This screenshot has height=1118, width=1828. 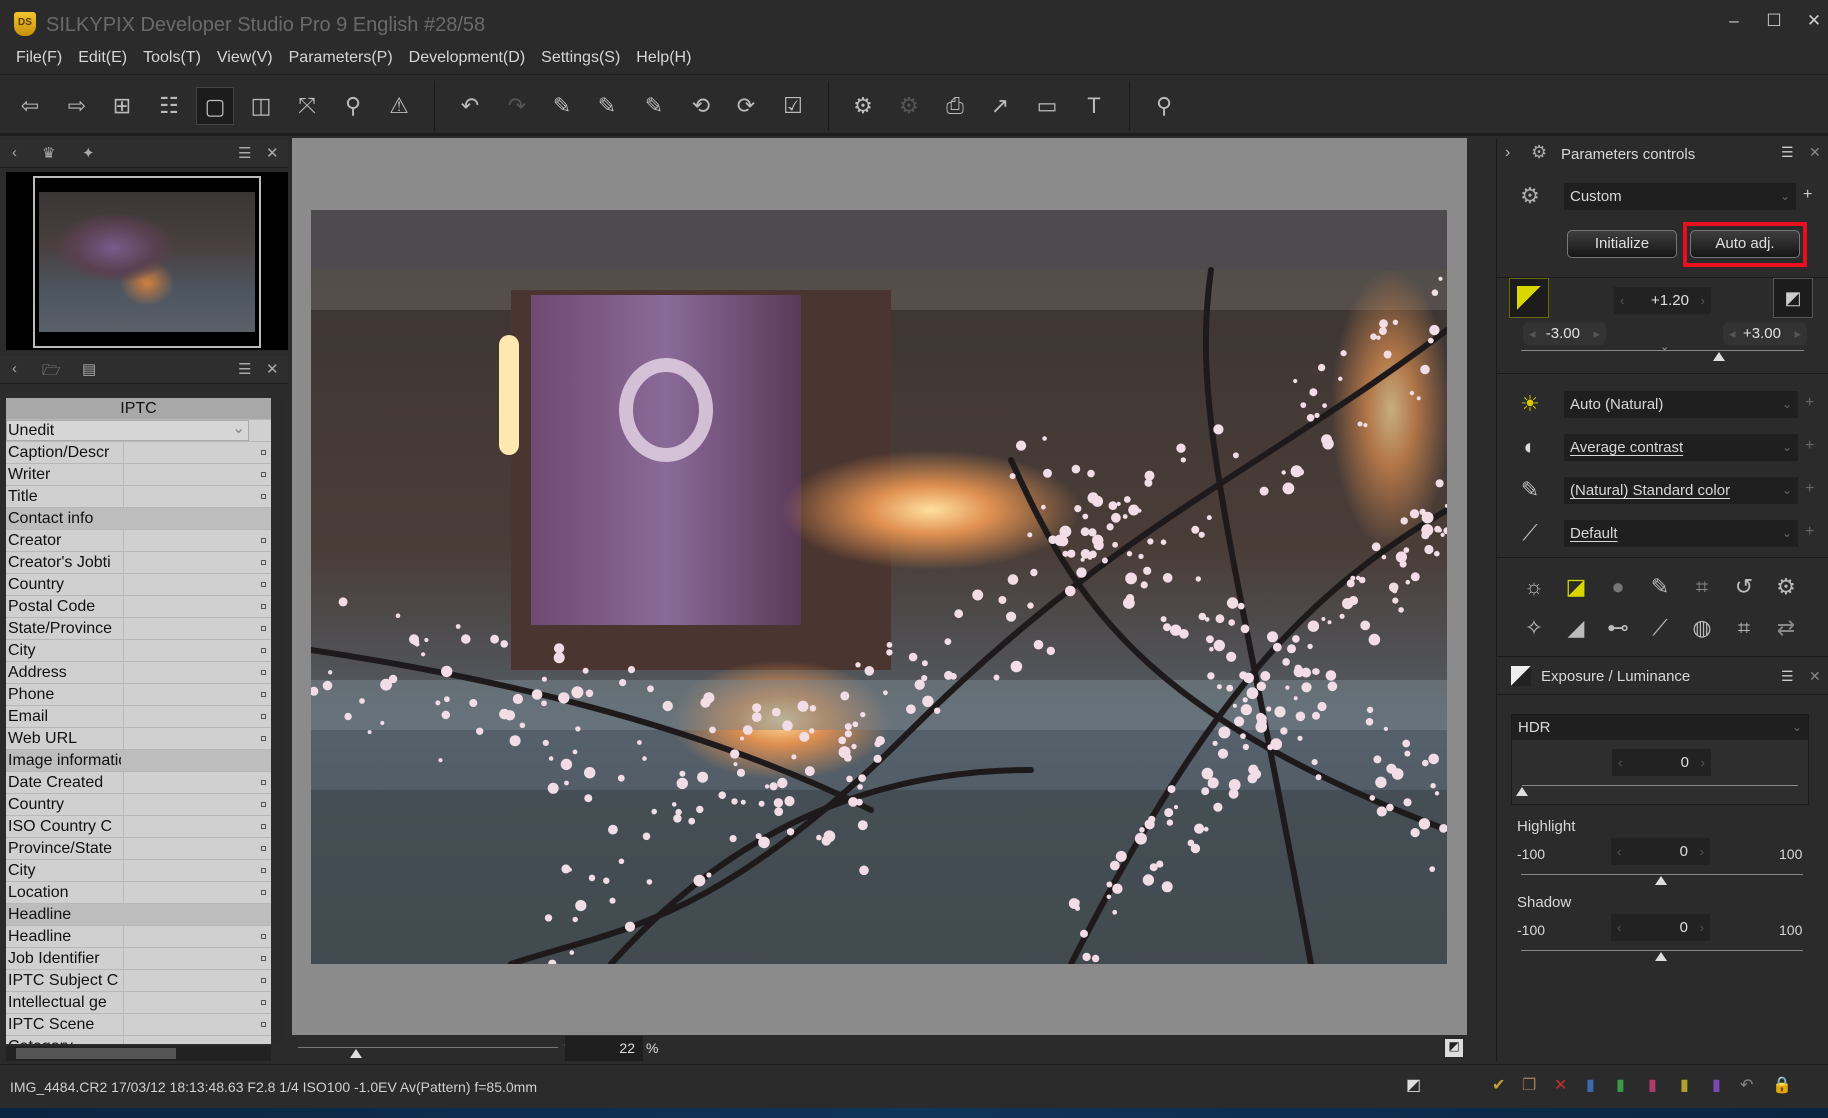 What do you see at coordinates (138, 717) in the screenshot?
I see `iptc-field-row: Email` at bounding box center [138, 717].